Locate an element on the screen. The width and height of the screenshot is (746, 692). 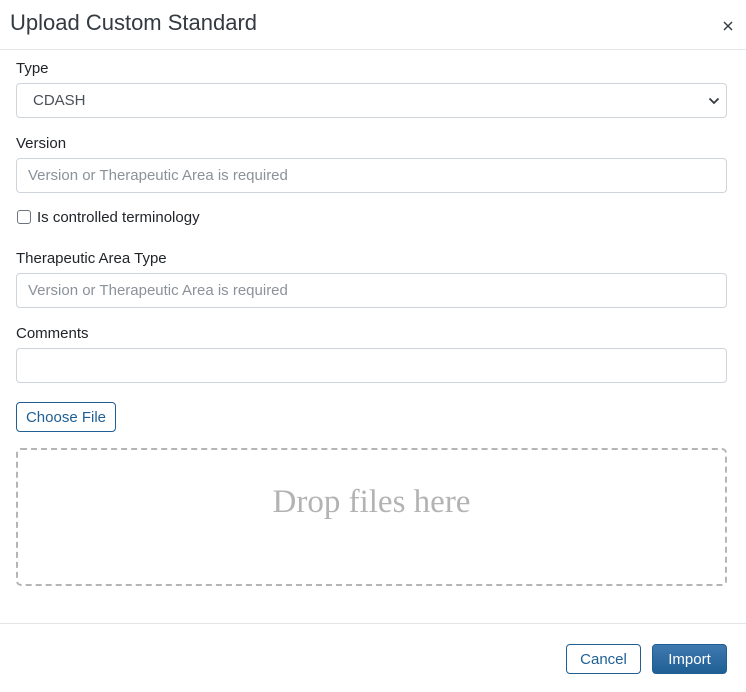
cancel-button: Cancel is located at coordinates (603, 659).